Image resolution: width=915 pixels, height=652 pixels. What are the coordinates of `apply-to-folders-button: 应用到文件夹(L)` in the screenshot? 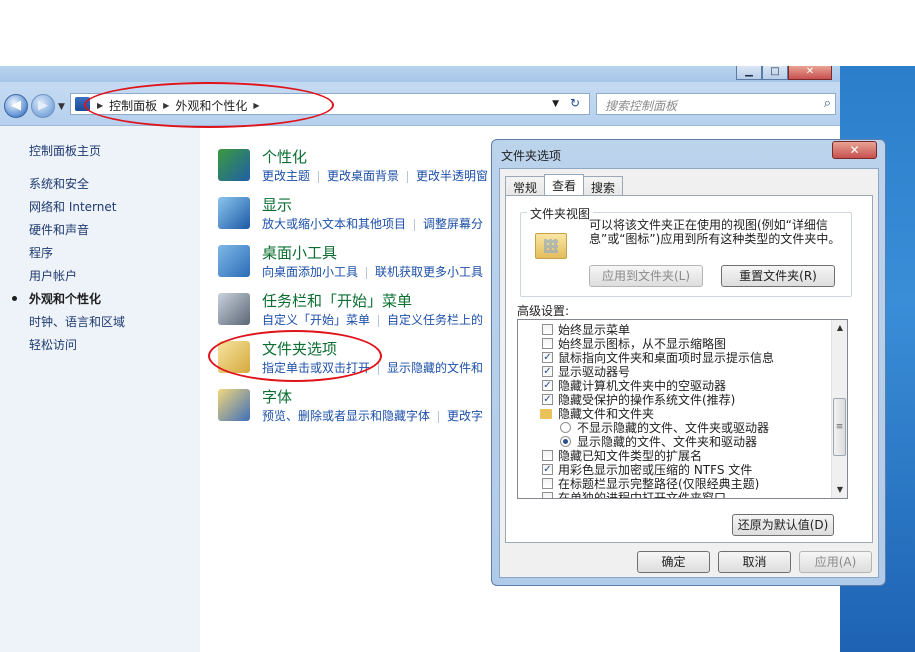 It's located at (646, 276).